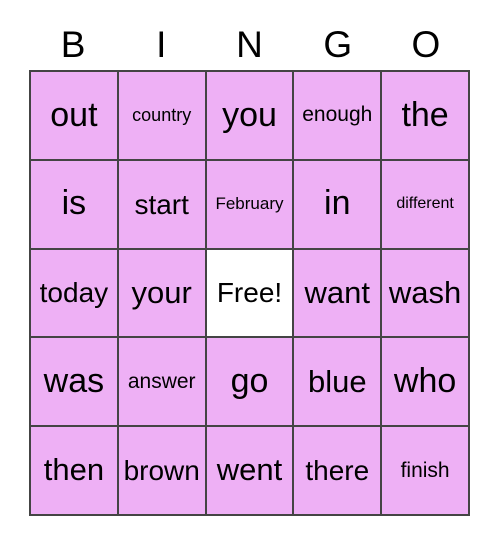 The width and height of the screenshot is (500, 544). I want to click on bingo-cell-label: brown, so click(161, 470).